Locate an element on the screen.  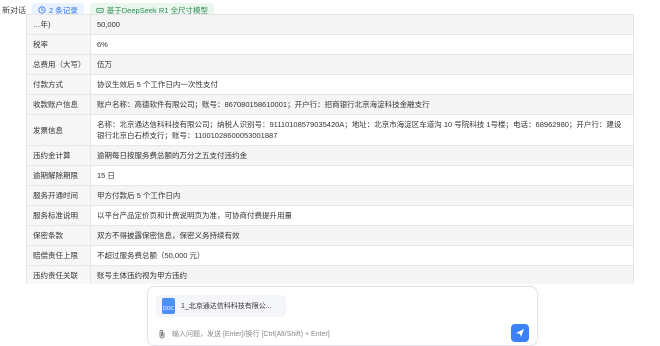
table-row: 税率 6% is located at coordinates (330, 44).